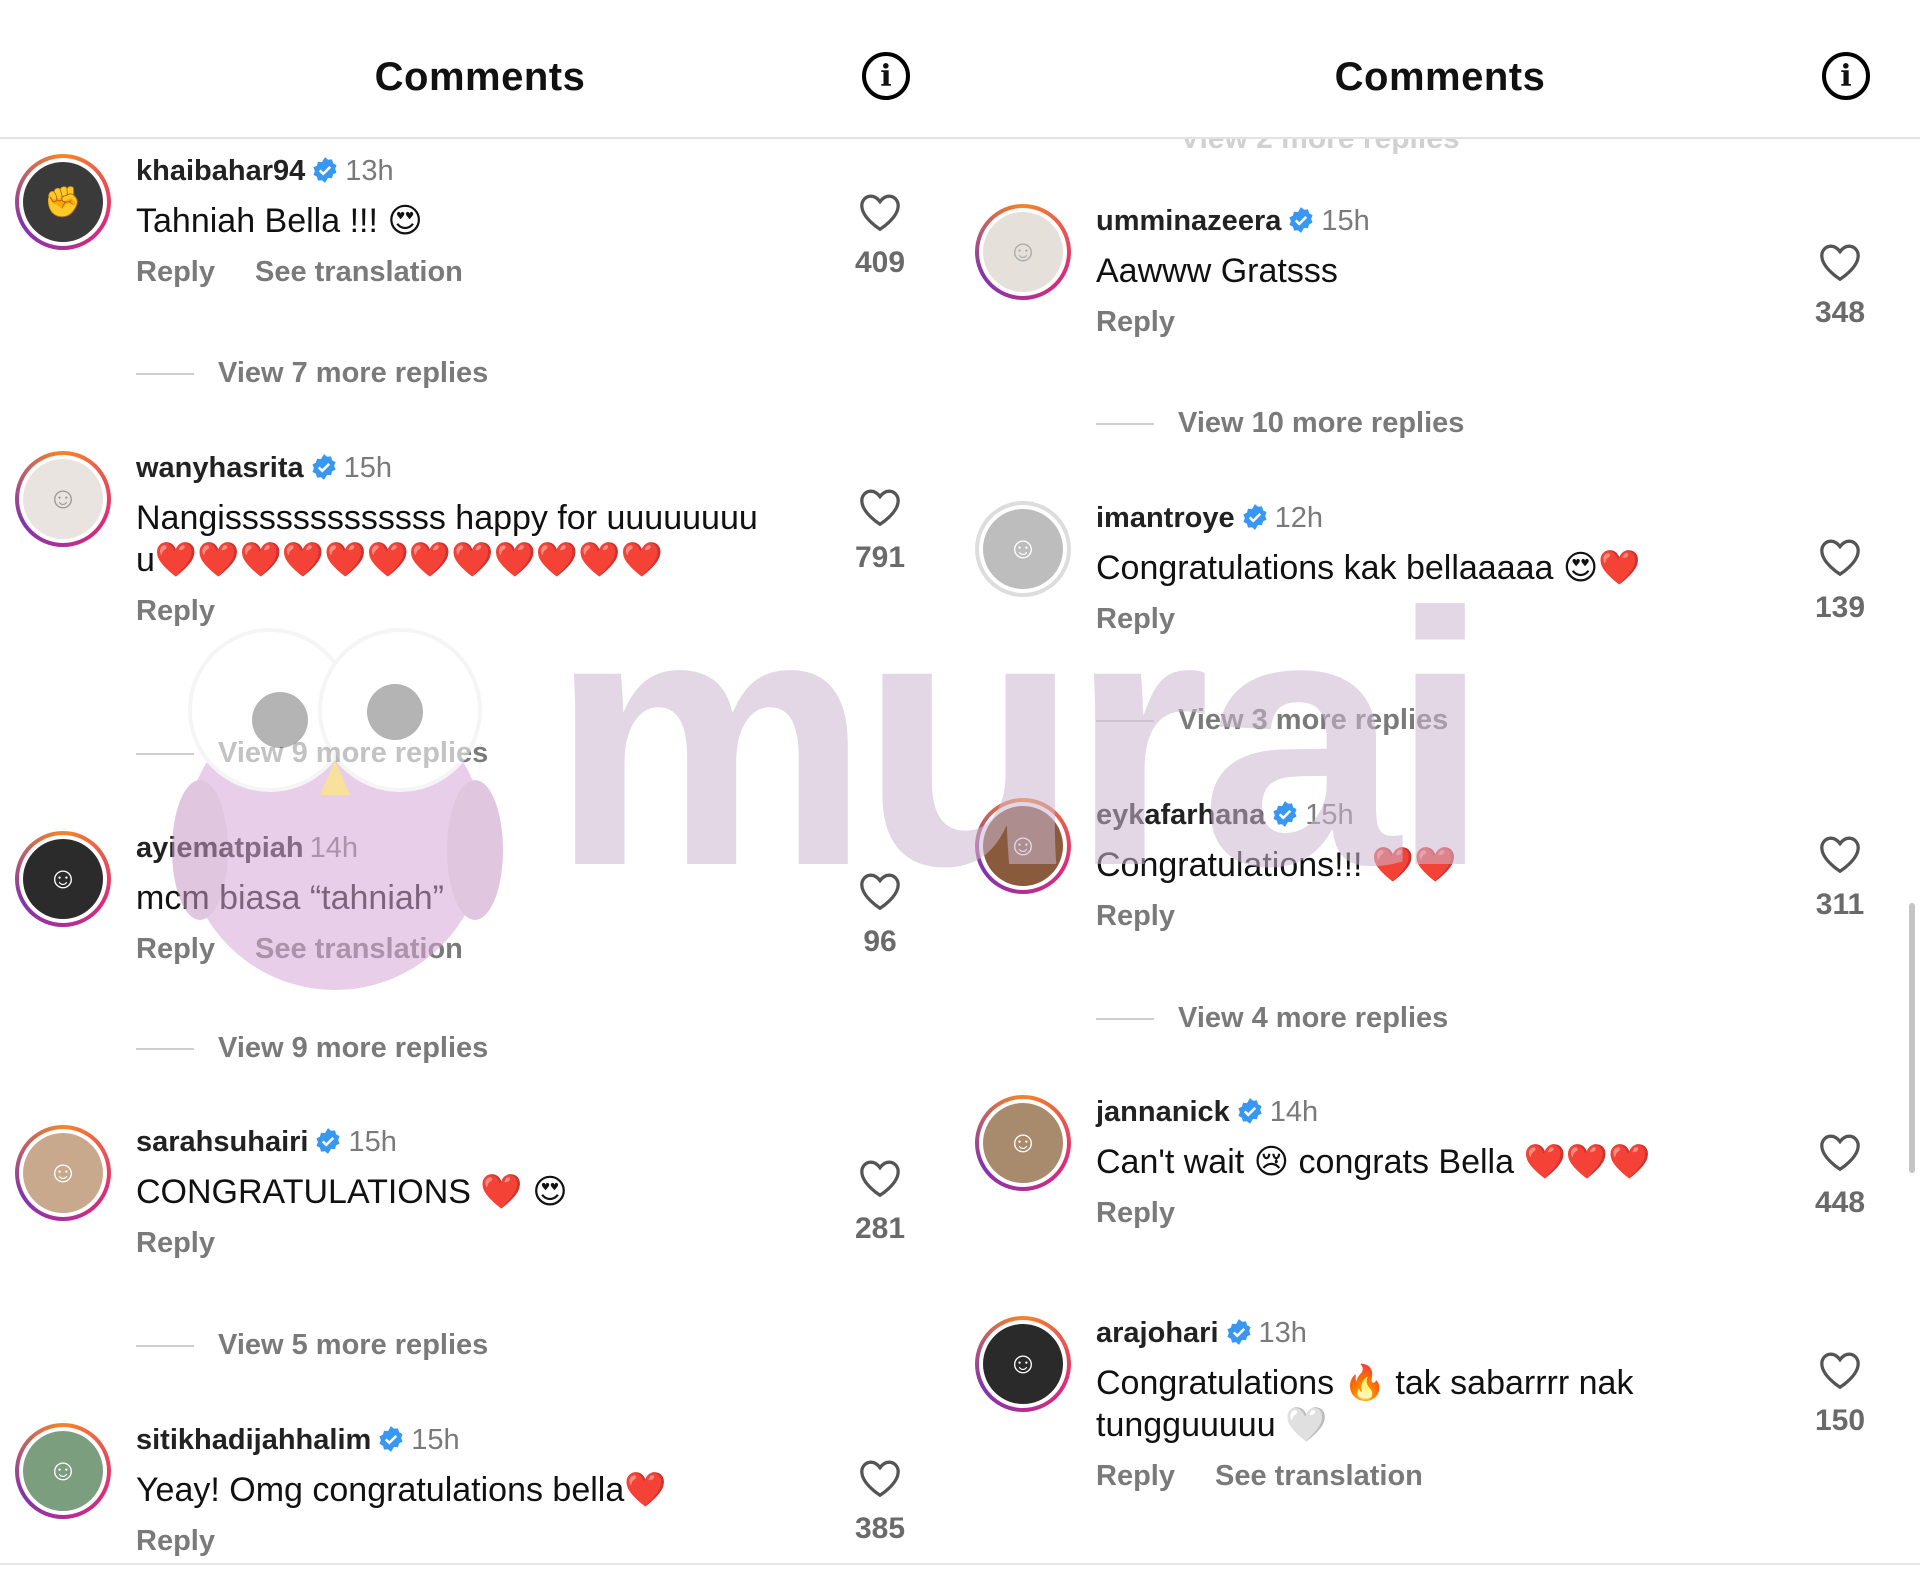 Image resolution: width=1920 pixels, height=1591 pixels. I want to click on username: jannanick, so click(1163, 1112).